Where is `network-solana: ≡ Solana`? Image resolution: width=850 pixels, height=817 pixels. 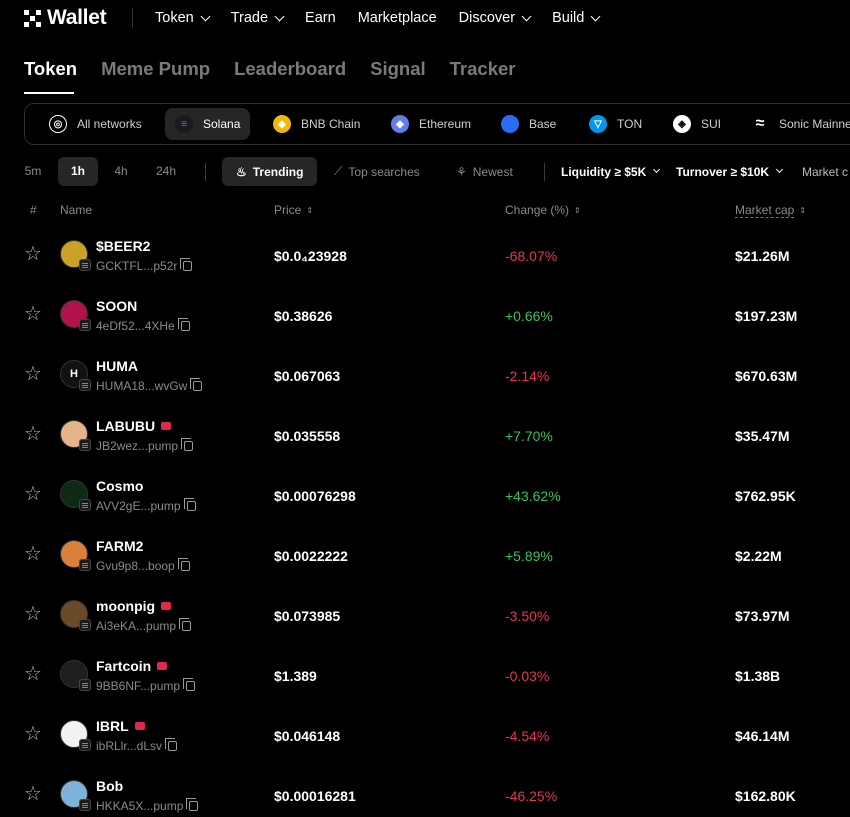 network-solana: ≡ Solana is located at coordinates (208, 124).